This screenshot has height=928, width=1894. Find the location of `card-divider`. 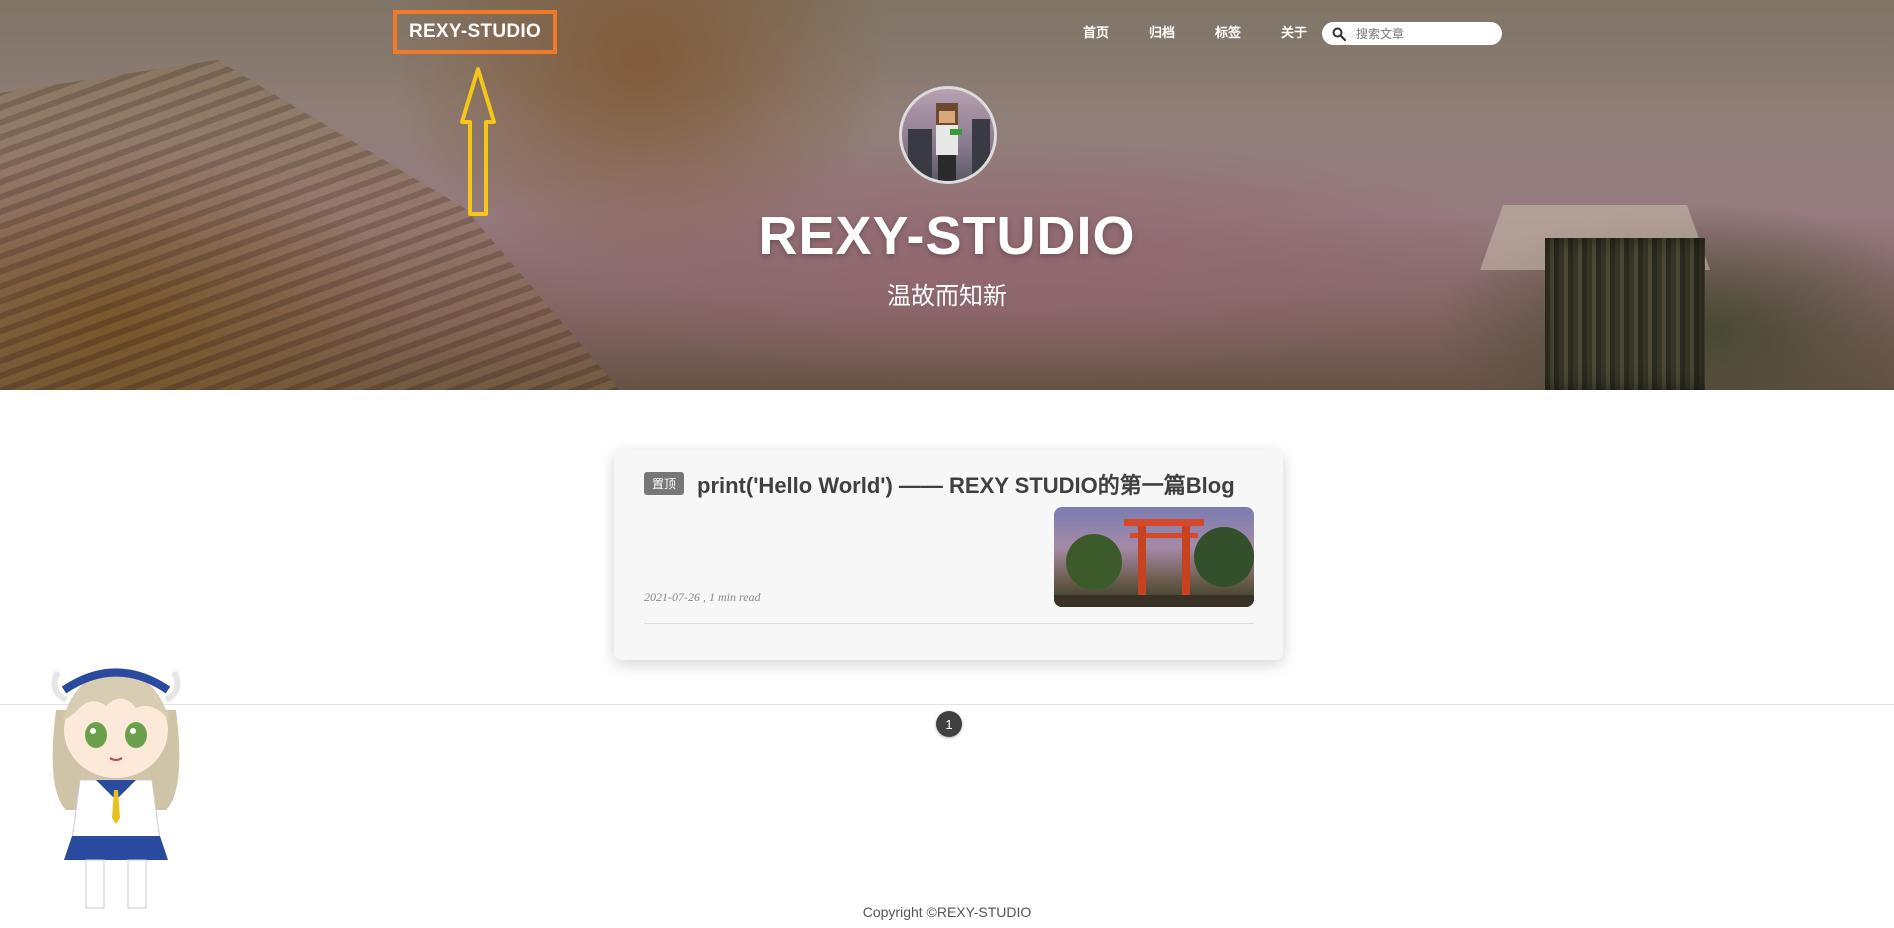

card-divider is located at coordinates (949, 623).